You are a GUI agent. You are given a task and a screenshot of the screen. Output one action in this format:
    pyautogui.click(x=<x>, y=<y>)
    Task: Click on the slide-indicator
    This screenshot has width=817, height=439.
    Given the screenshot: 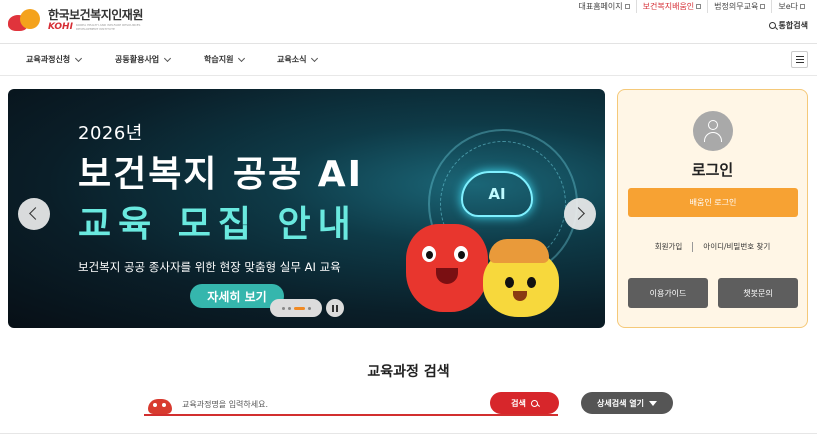 What is the action you would take?
    pyautogui.click(x=296, y=308)
    